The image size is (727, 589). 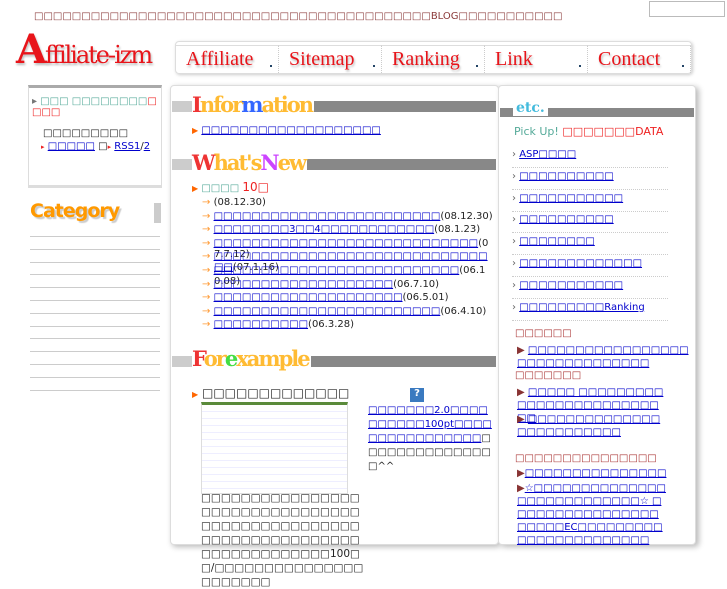 What do you see at coordinates (457, 230) in the screenshot?
I see `news-date: (08.1.23)` at bounding box center [457, 230].